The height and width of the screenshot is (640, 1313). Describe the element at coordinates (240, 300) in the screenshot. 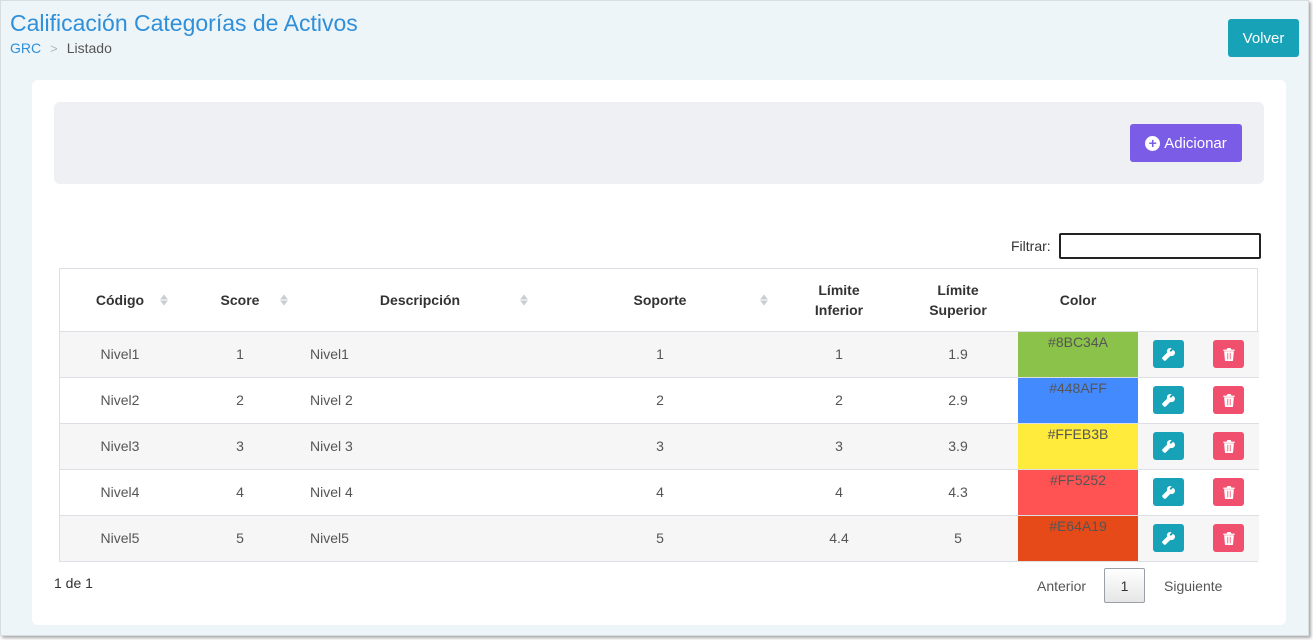

I see `column-header-score: Score` at that location.